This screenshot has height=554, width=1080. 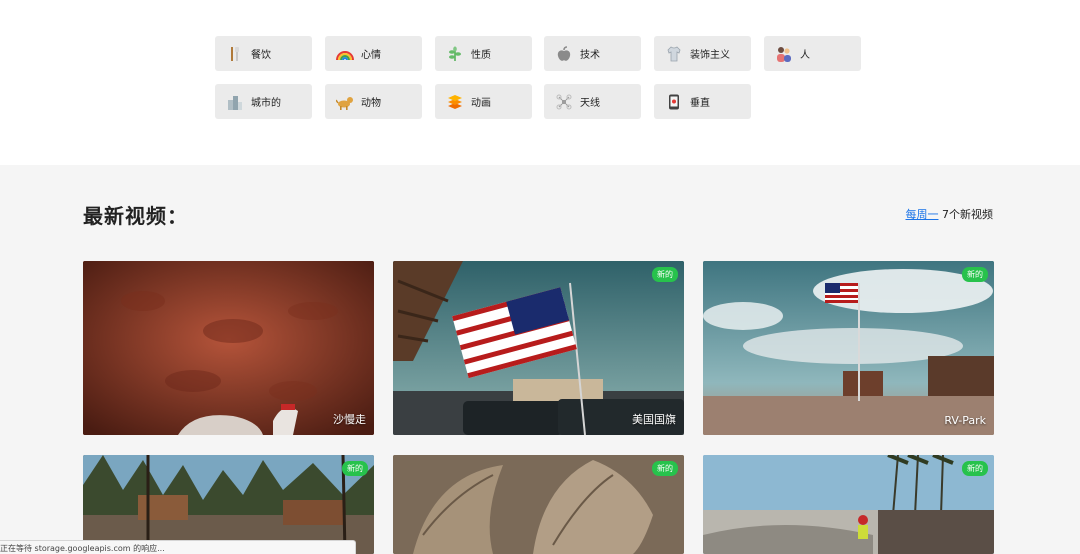 I want to click on category-tile-vertical: 垂直, so click(x=702, y=101).